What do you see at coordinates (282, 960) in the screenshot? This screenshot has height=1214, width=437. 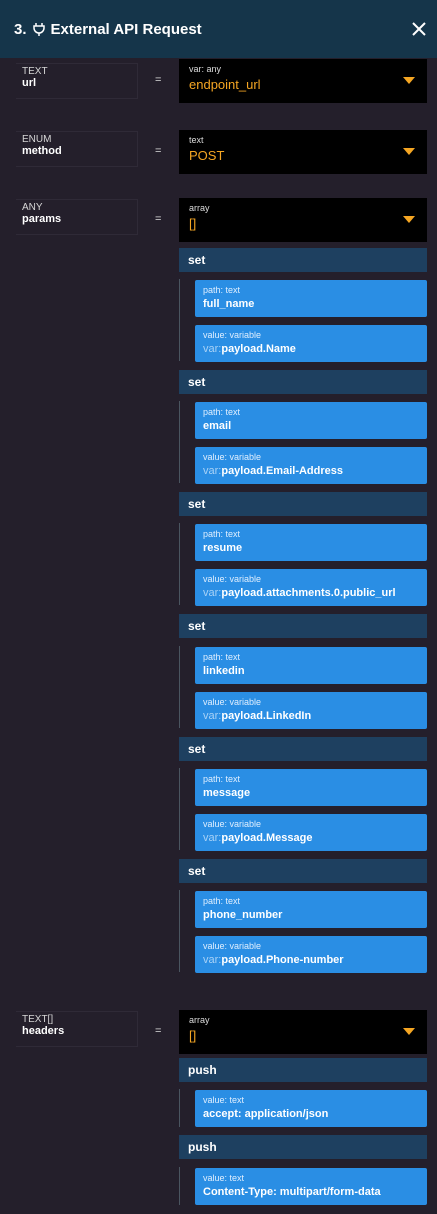 I see `var-path: payload.Phone-number` at bounding box center [282, 960].